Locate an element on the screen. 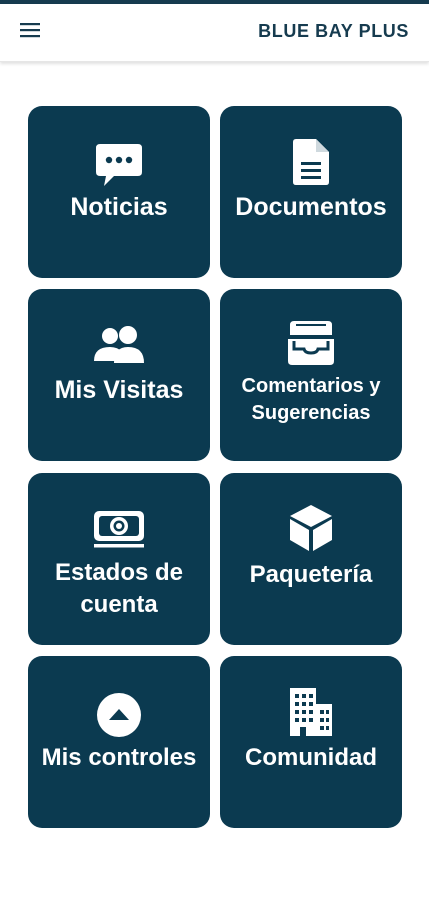 Image resolution: width=429 pixels, height=900 pixels. tile-label: Mis Visitas is located at coordinates (119, 390).